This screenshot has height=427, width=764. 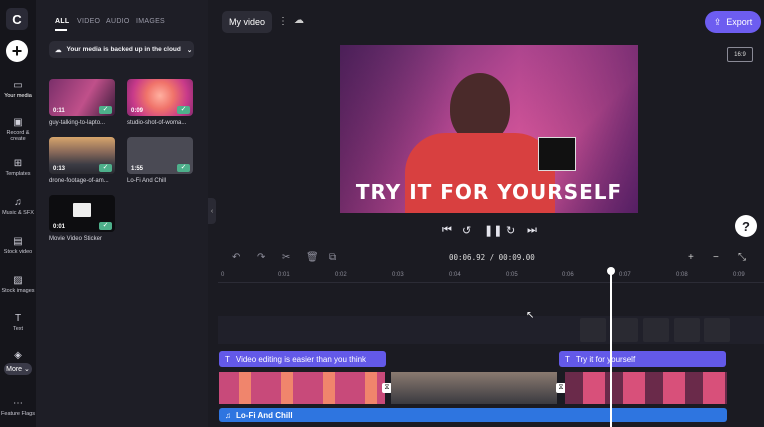 I want to click on ruler-tick: 0:09, so click(x=739, y=275).